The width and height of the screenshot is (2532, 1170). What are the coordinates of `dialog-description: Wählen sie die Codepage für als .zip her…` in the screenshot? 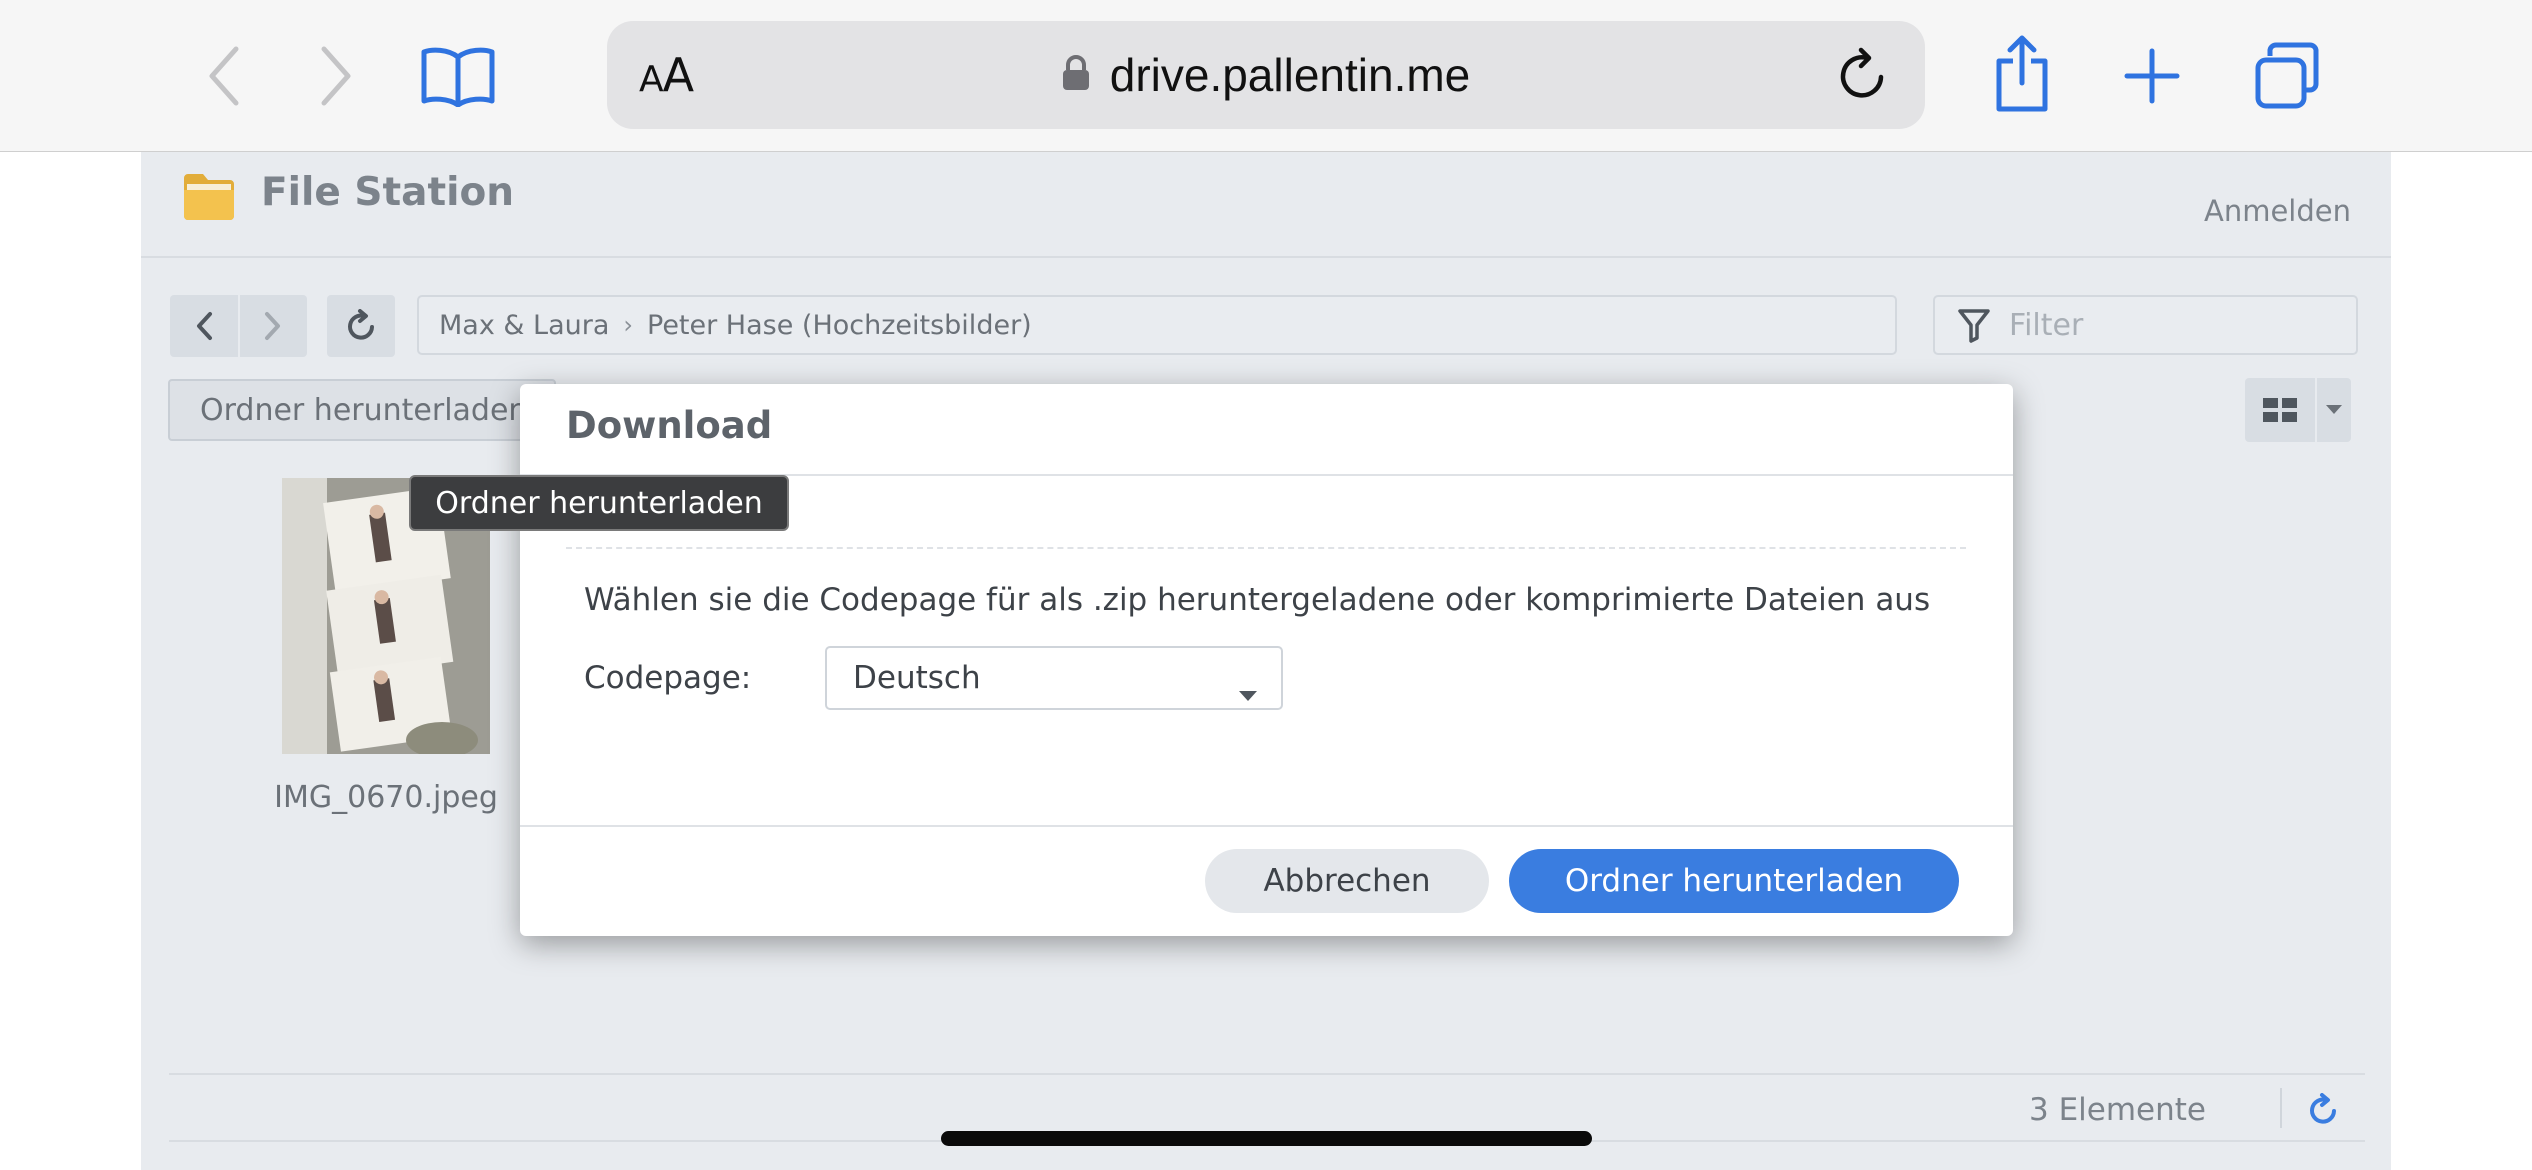 It's located at (1257, 600).